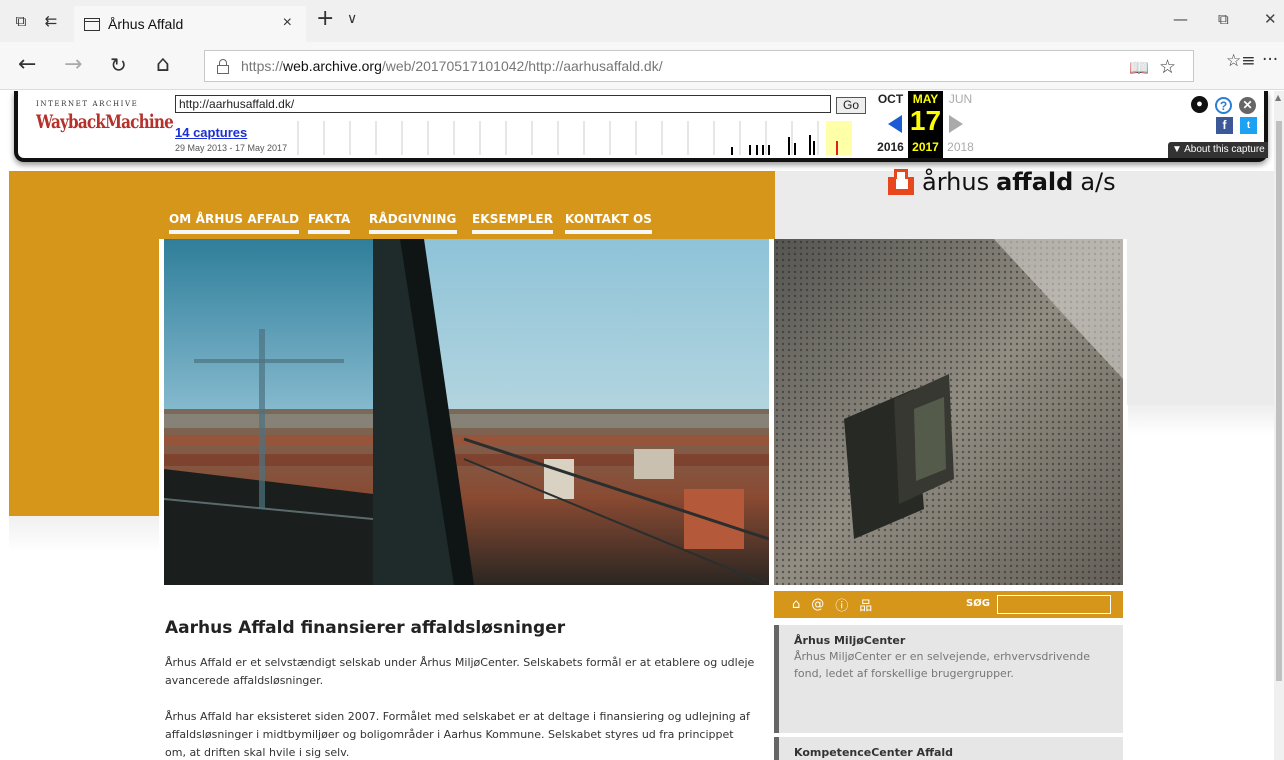  What do you see at coordinates (1270, 60) in the screenshot?
I see `more-menu-icon: ···` at bounding box center [1270, 60].